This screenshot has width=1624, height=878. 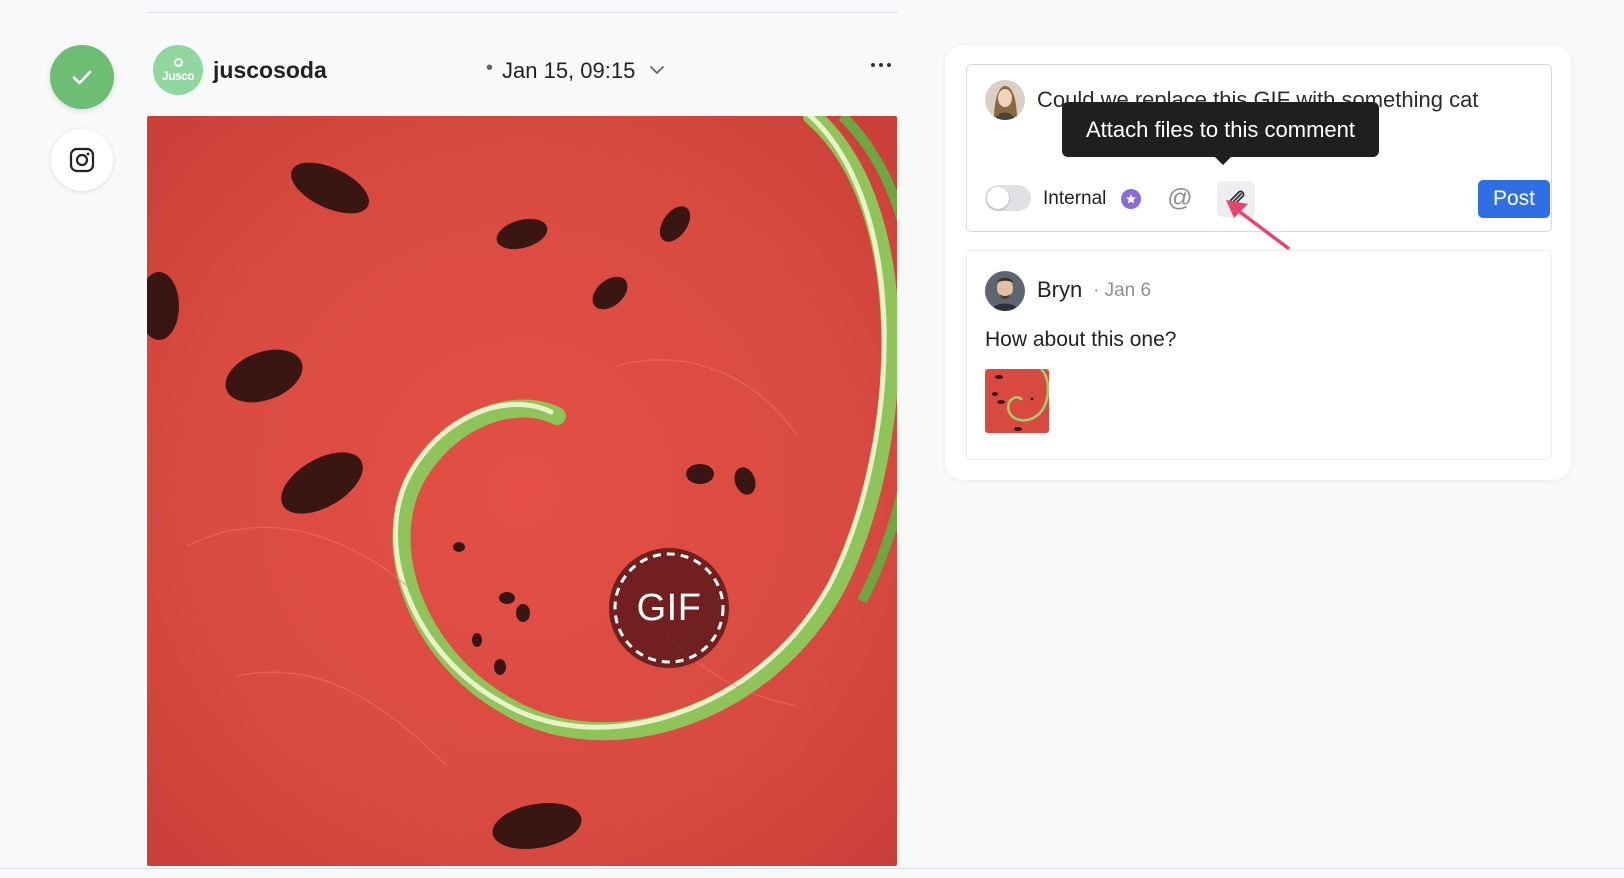 I want to click on gif-play-badge: GIF, so click(x=669, y=608).